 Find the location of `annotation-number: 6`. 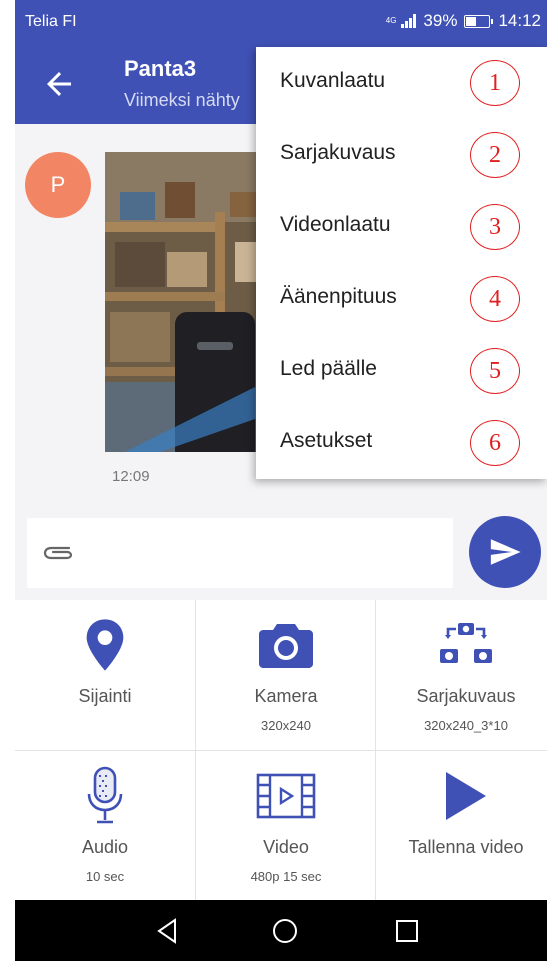

annotation-number: 6 is located at coordinates (495, 443).